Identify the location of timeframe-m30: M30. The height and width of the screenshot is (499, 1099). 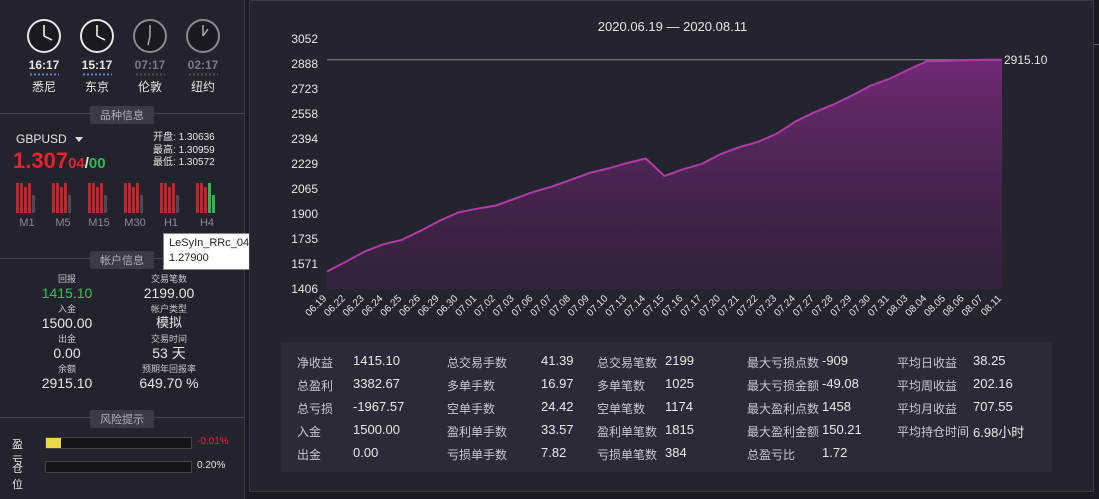
(135, 205).